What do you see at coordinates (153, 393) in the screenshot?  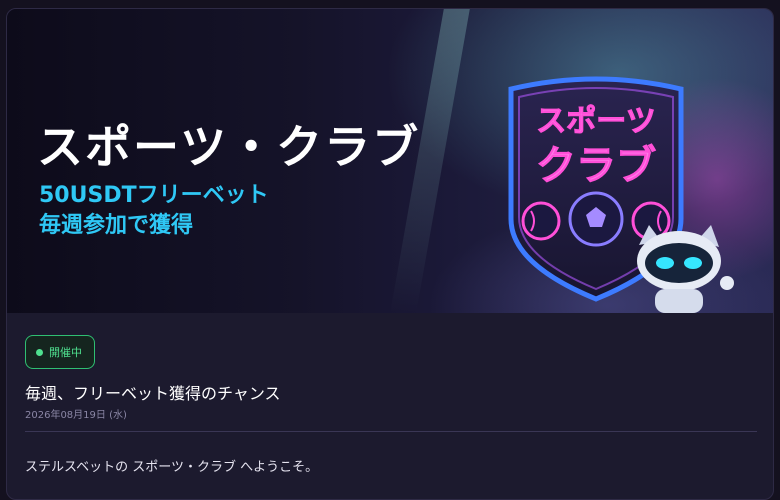 I see `post-title: 毎週、フリーベット獲得のチャンス` at bounding box center [153, 393].